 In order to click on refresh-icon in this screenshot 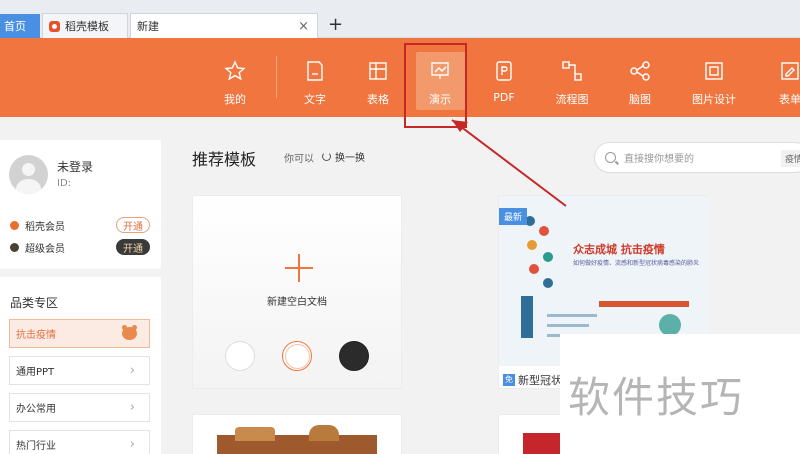, I will do `click(326, 156)`.